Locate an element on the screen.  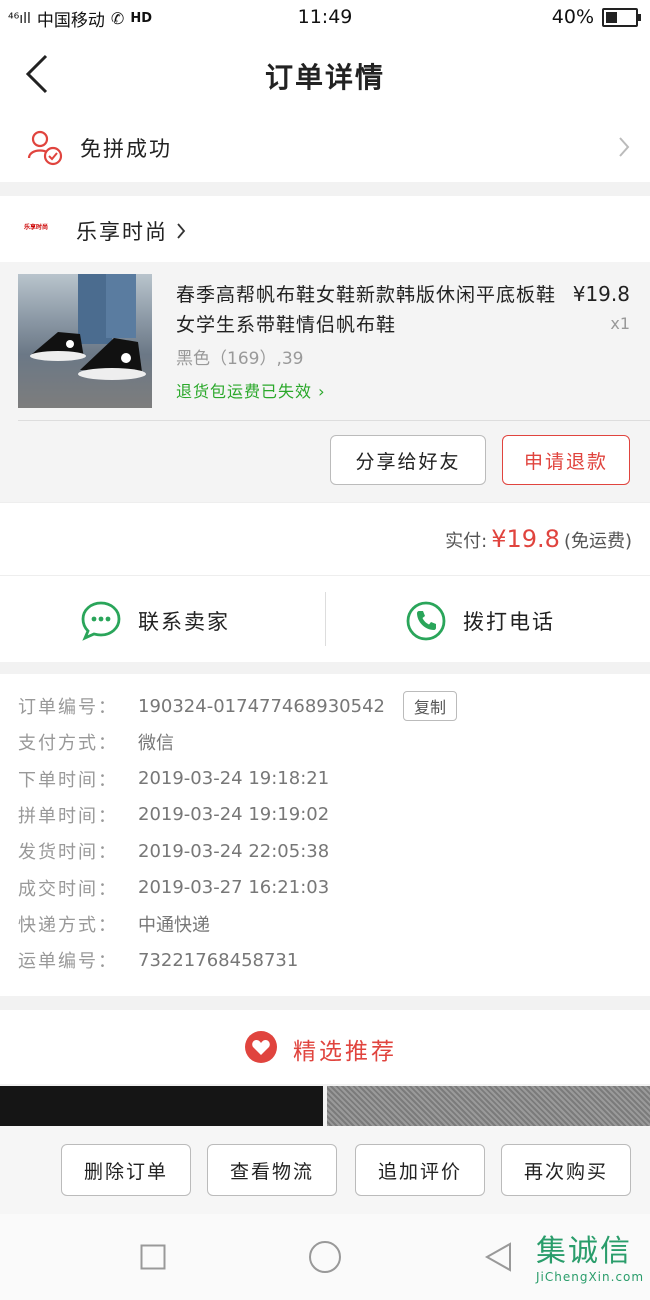
order-info-row: 成交时间： 2019-03-27 16:21:03 is located at coordinates (173, 888).